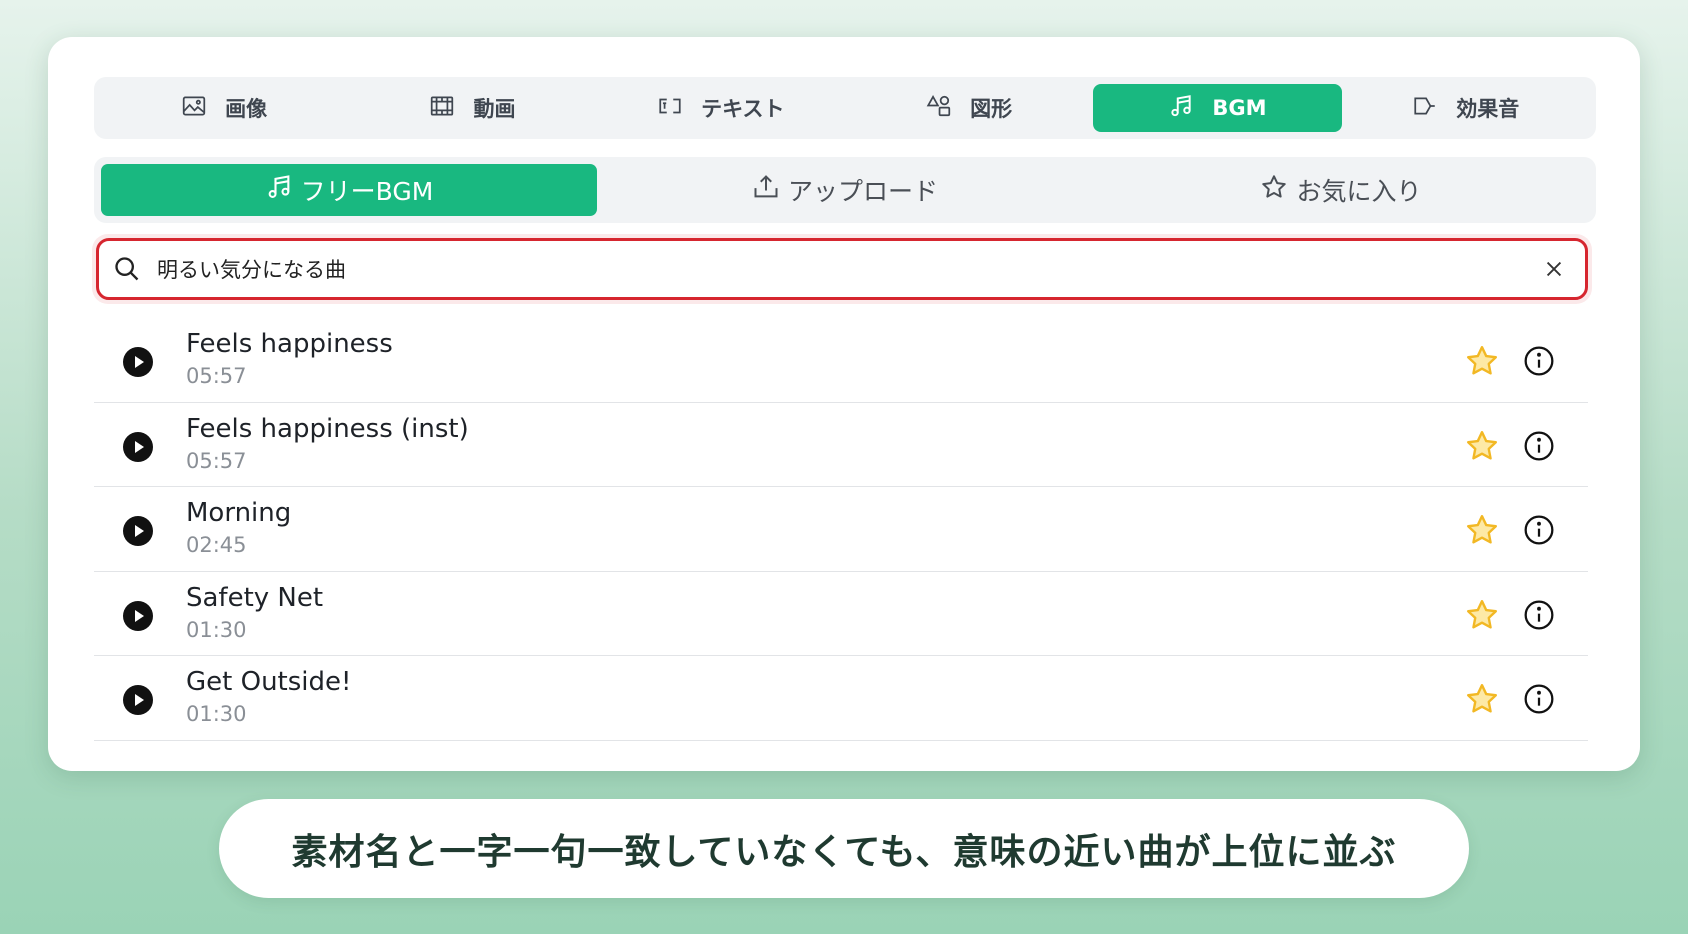 This screenshot has height=934, width=1688. I want to click on tab-label: お気に入り, so click(1359, 191).